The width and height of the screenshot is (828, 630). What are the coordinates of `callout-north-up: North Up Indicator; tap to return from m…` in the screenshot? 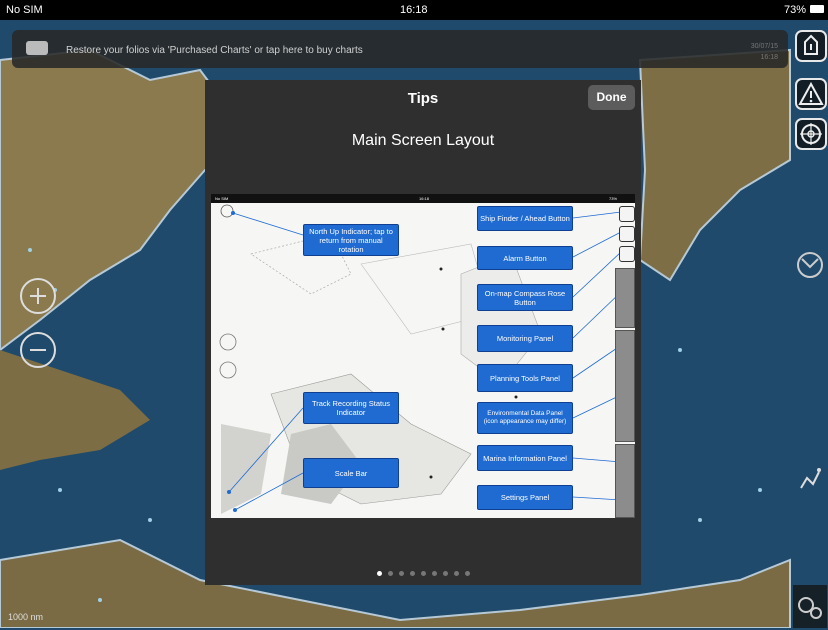 It's located at (351, 240).